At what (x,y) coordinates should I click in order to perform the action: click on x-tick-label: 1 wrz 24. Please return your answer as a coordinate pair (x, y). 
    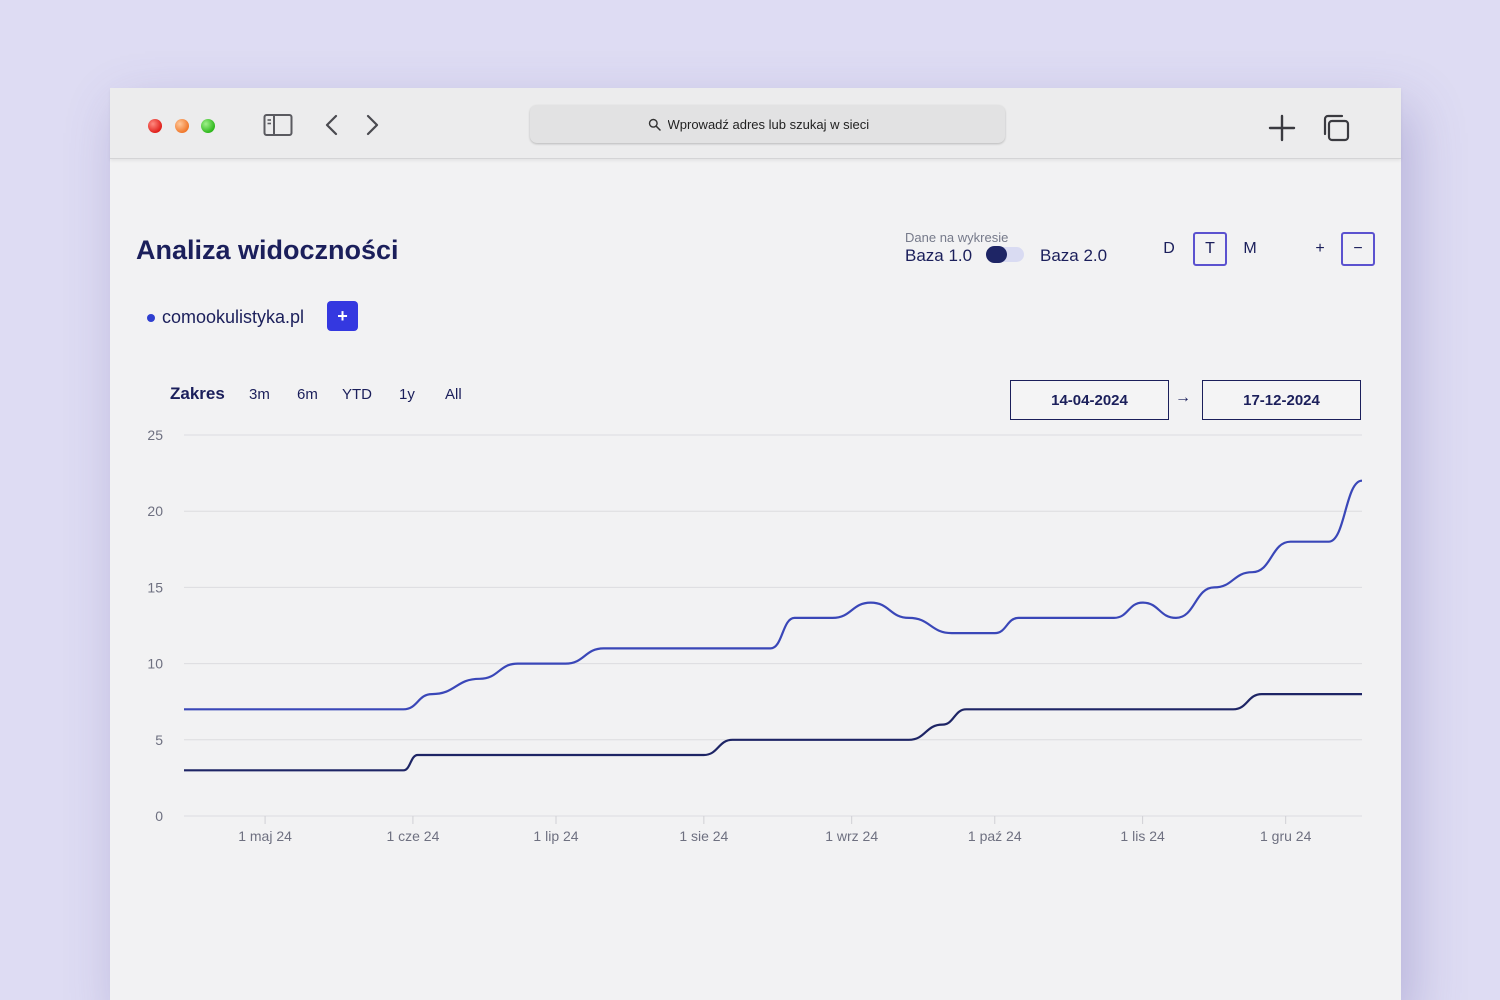
    Looking at the image, I should click on (851, 836).